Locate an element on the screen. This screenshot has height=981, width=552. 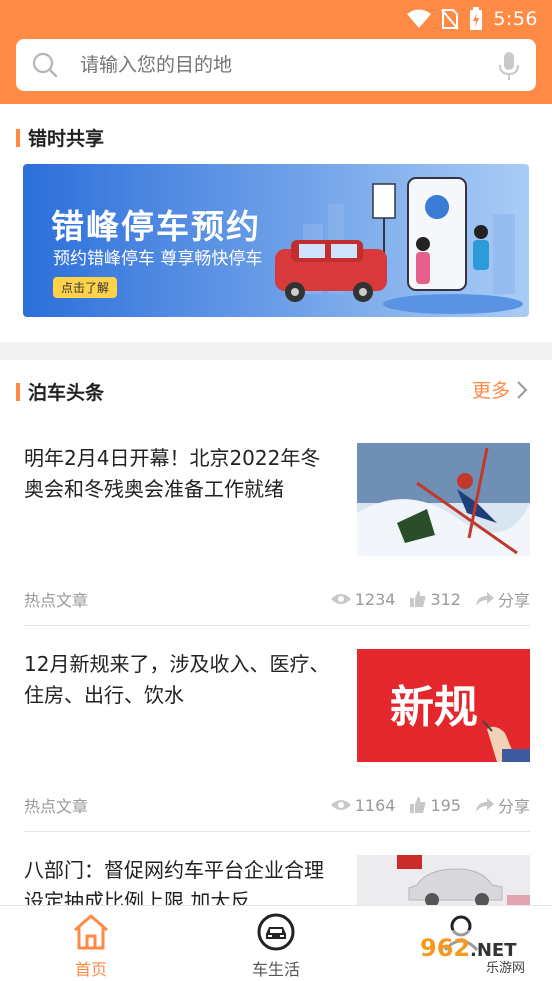
svg-text: .NET is located at coordinates (493, 950).